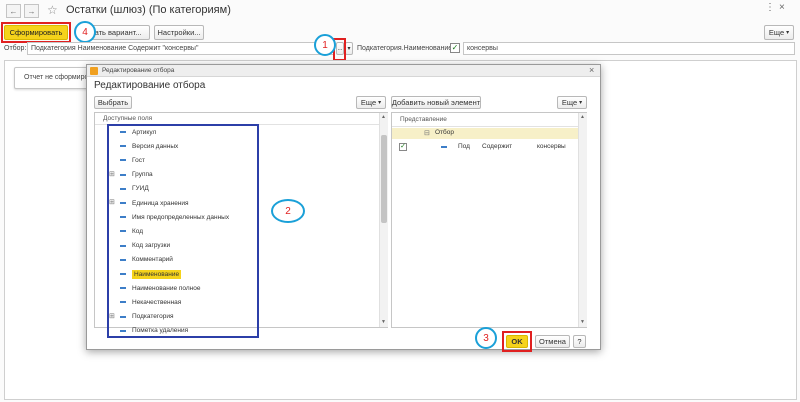 The image size is (800, 402). I want to click on available-fields-header: Доступные поля, so click(128, 118).